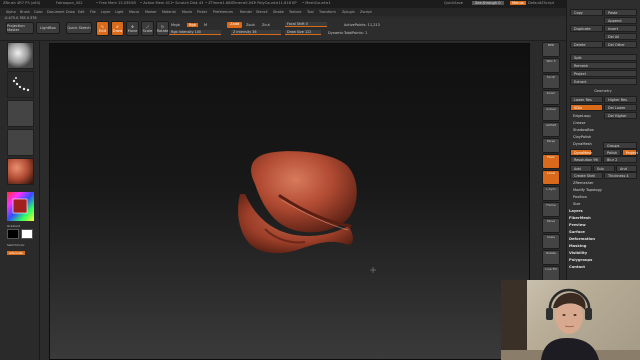 This screenshot has width=640, height=360. What do you see at coordinates (20, 171) in the screenshot?
I see `material-thumbnail` at bounding box center [20, 171].